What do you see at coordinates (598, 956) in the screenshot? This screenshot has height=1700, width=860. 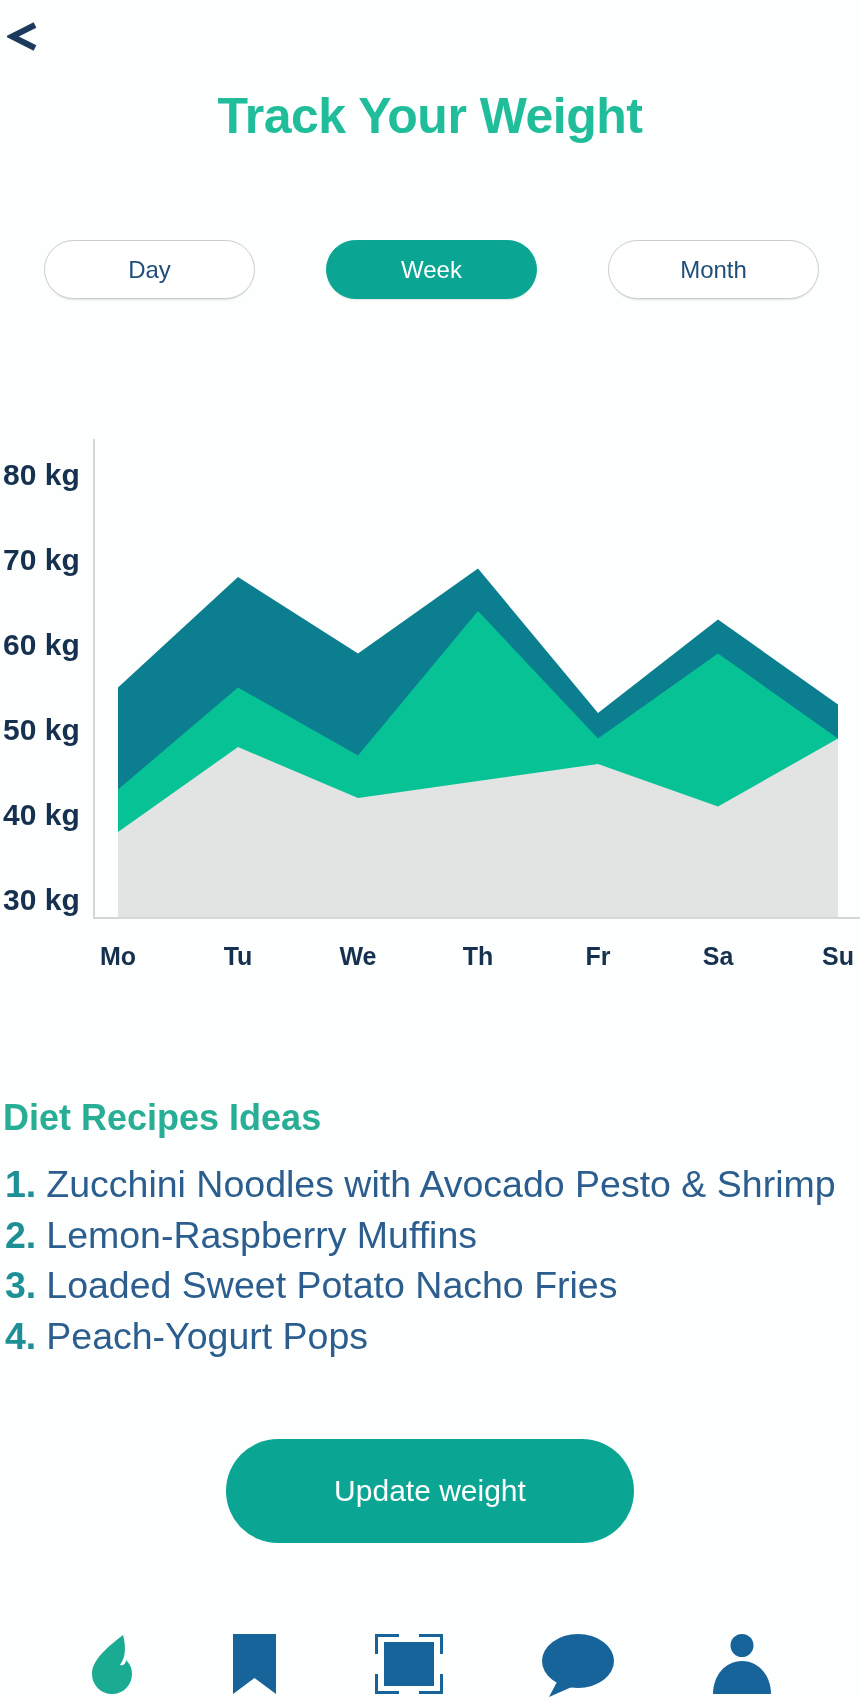 I see `x-axis-label: Fr` at bounding box center [598, 956].